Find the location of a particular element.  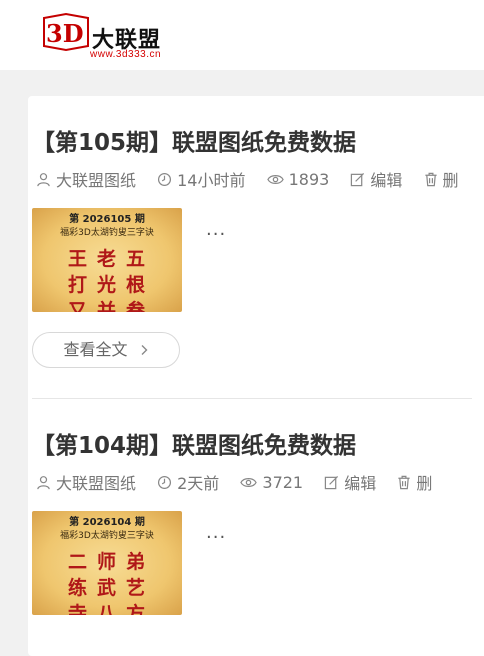

post-divider is located at coordinates (252, 398).